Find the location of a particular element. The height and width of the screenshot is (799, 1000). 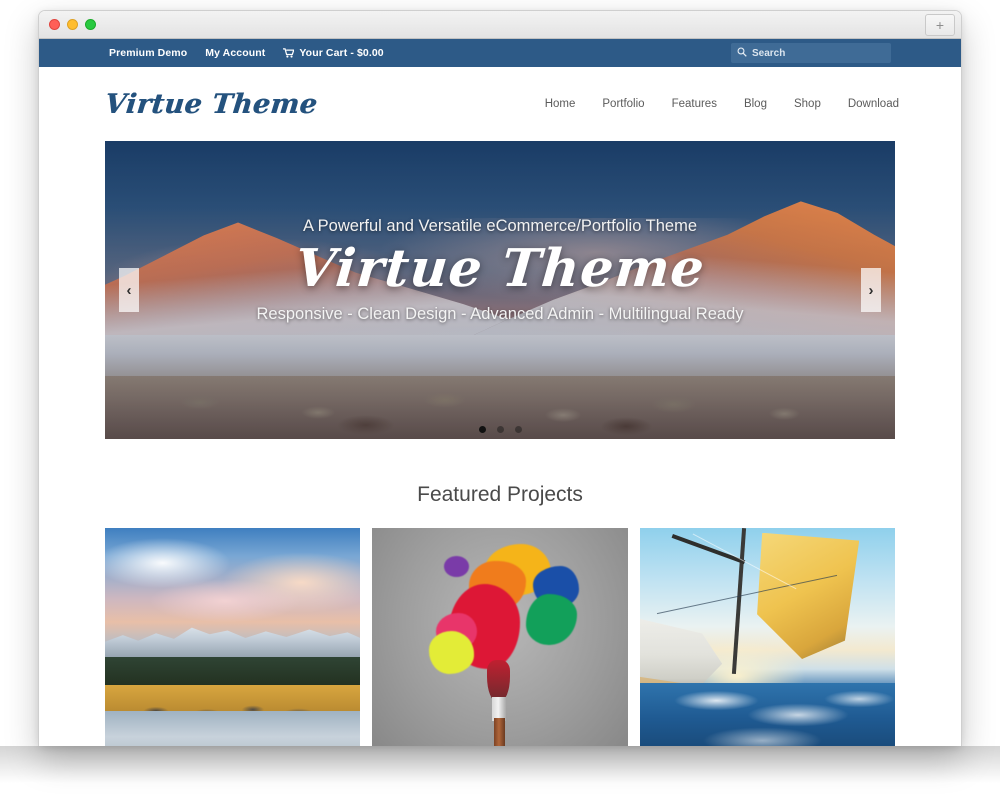

paint-blob-purple is located at coordinates (456, 567).